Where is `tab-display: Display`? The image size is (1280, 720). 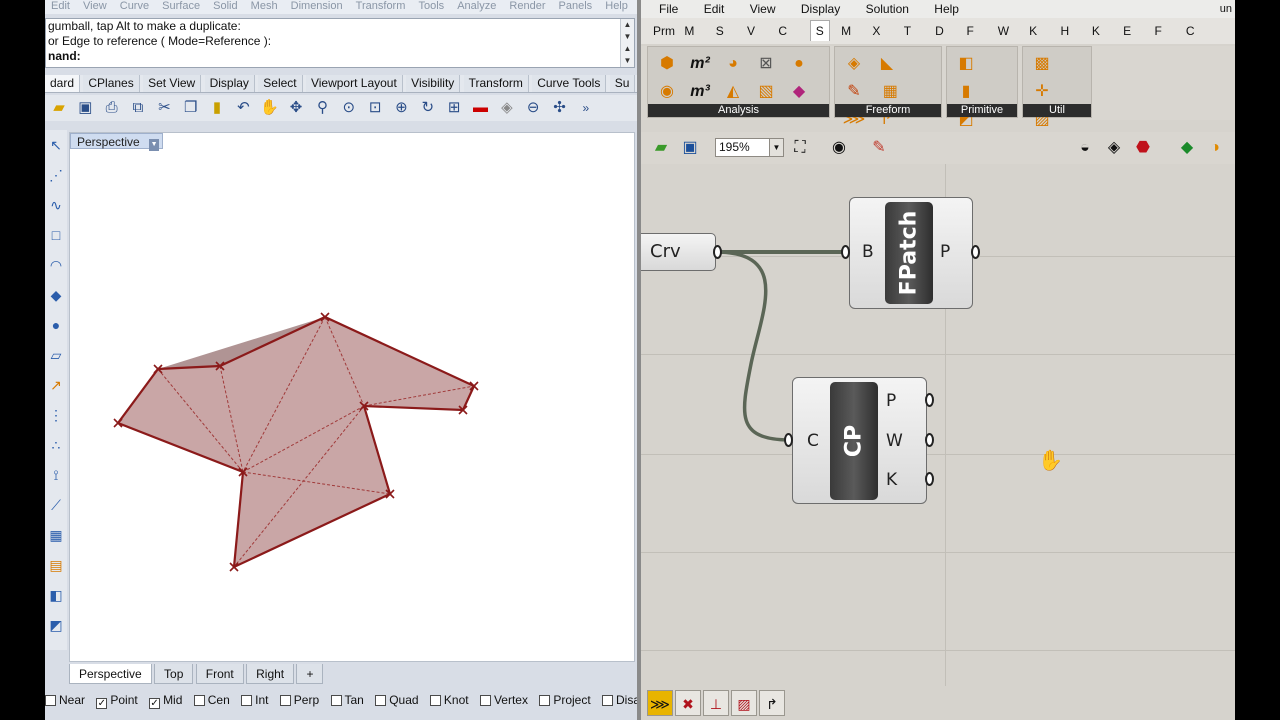
tab-display: Display is located at coordinates (229, 83).